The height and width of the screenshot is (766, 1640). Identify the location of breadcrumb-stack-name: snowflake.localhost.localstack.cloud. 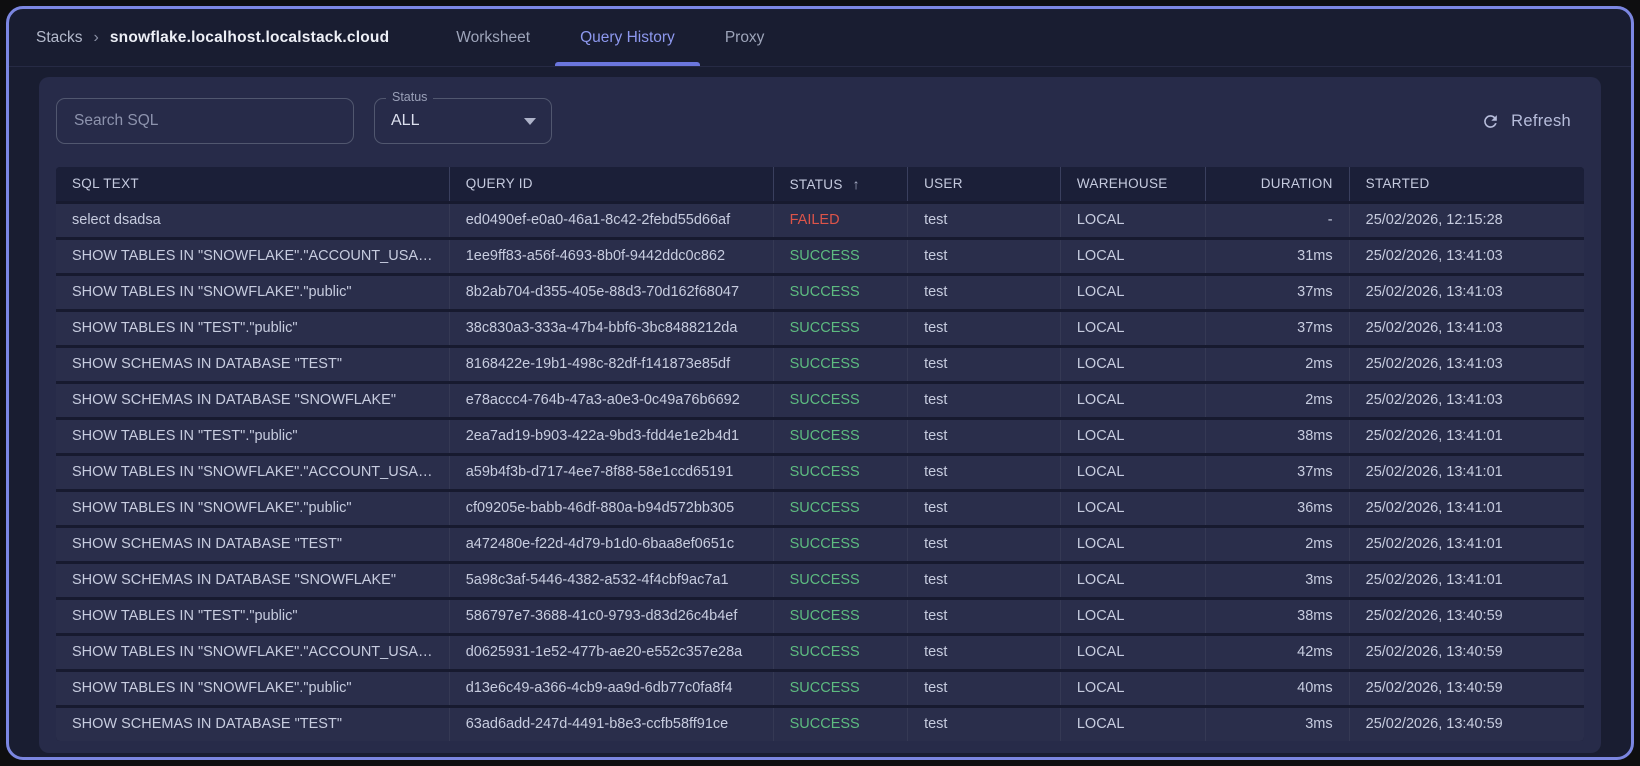
(249, 37).